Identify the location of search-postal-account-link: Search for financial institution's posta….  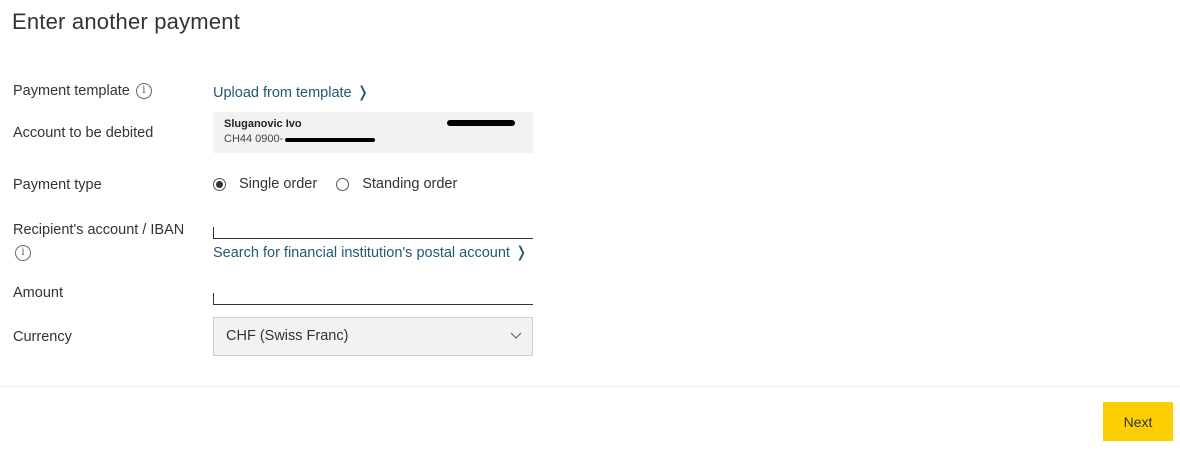
(370, 252).